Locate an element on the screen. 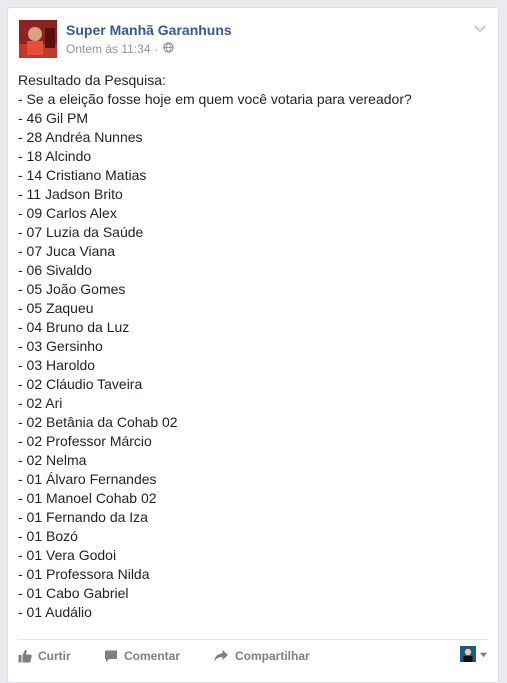 This screenshot has width=507, height=683. share-label: Compartilhar is located at coordinates (272, 656).